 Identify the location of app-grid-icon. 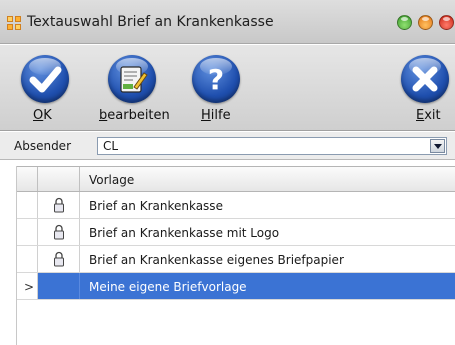
(14, 23).